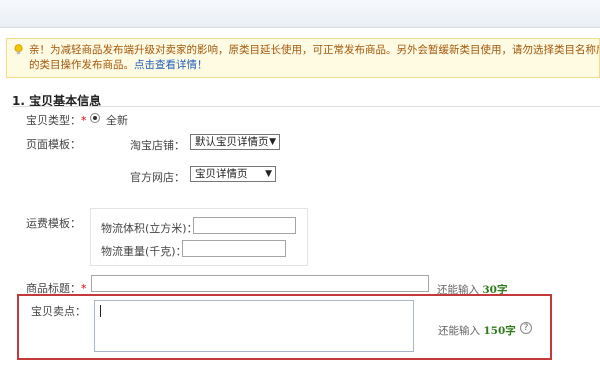 Image resolution: width=600 pixels, height=371 pixels. Describe the element at coordinates (149, 228) in the screenshot. I see `volume-label: 物流体积(立方米)：` at that location.